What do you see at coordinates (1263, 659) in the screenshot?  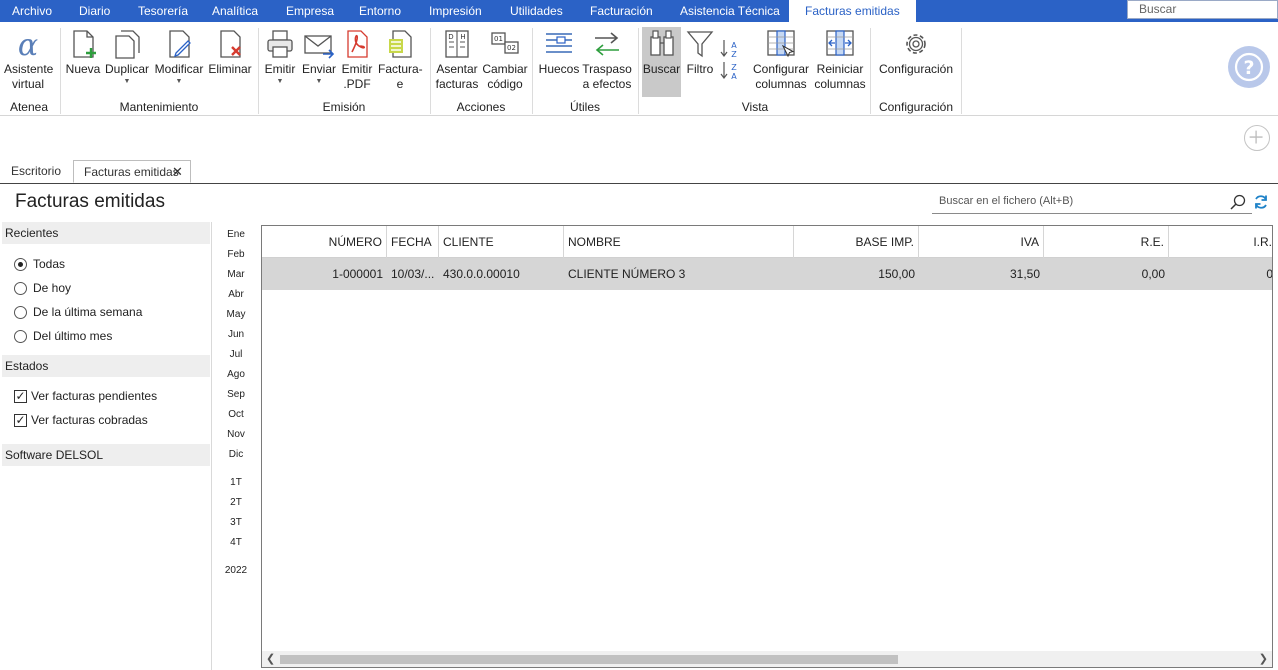 I see `scroll-right-icon: ❯` at bounding box center [1263, 659].